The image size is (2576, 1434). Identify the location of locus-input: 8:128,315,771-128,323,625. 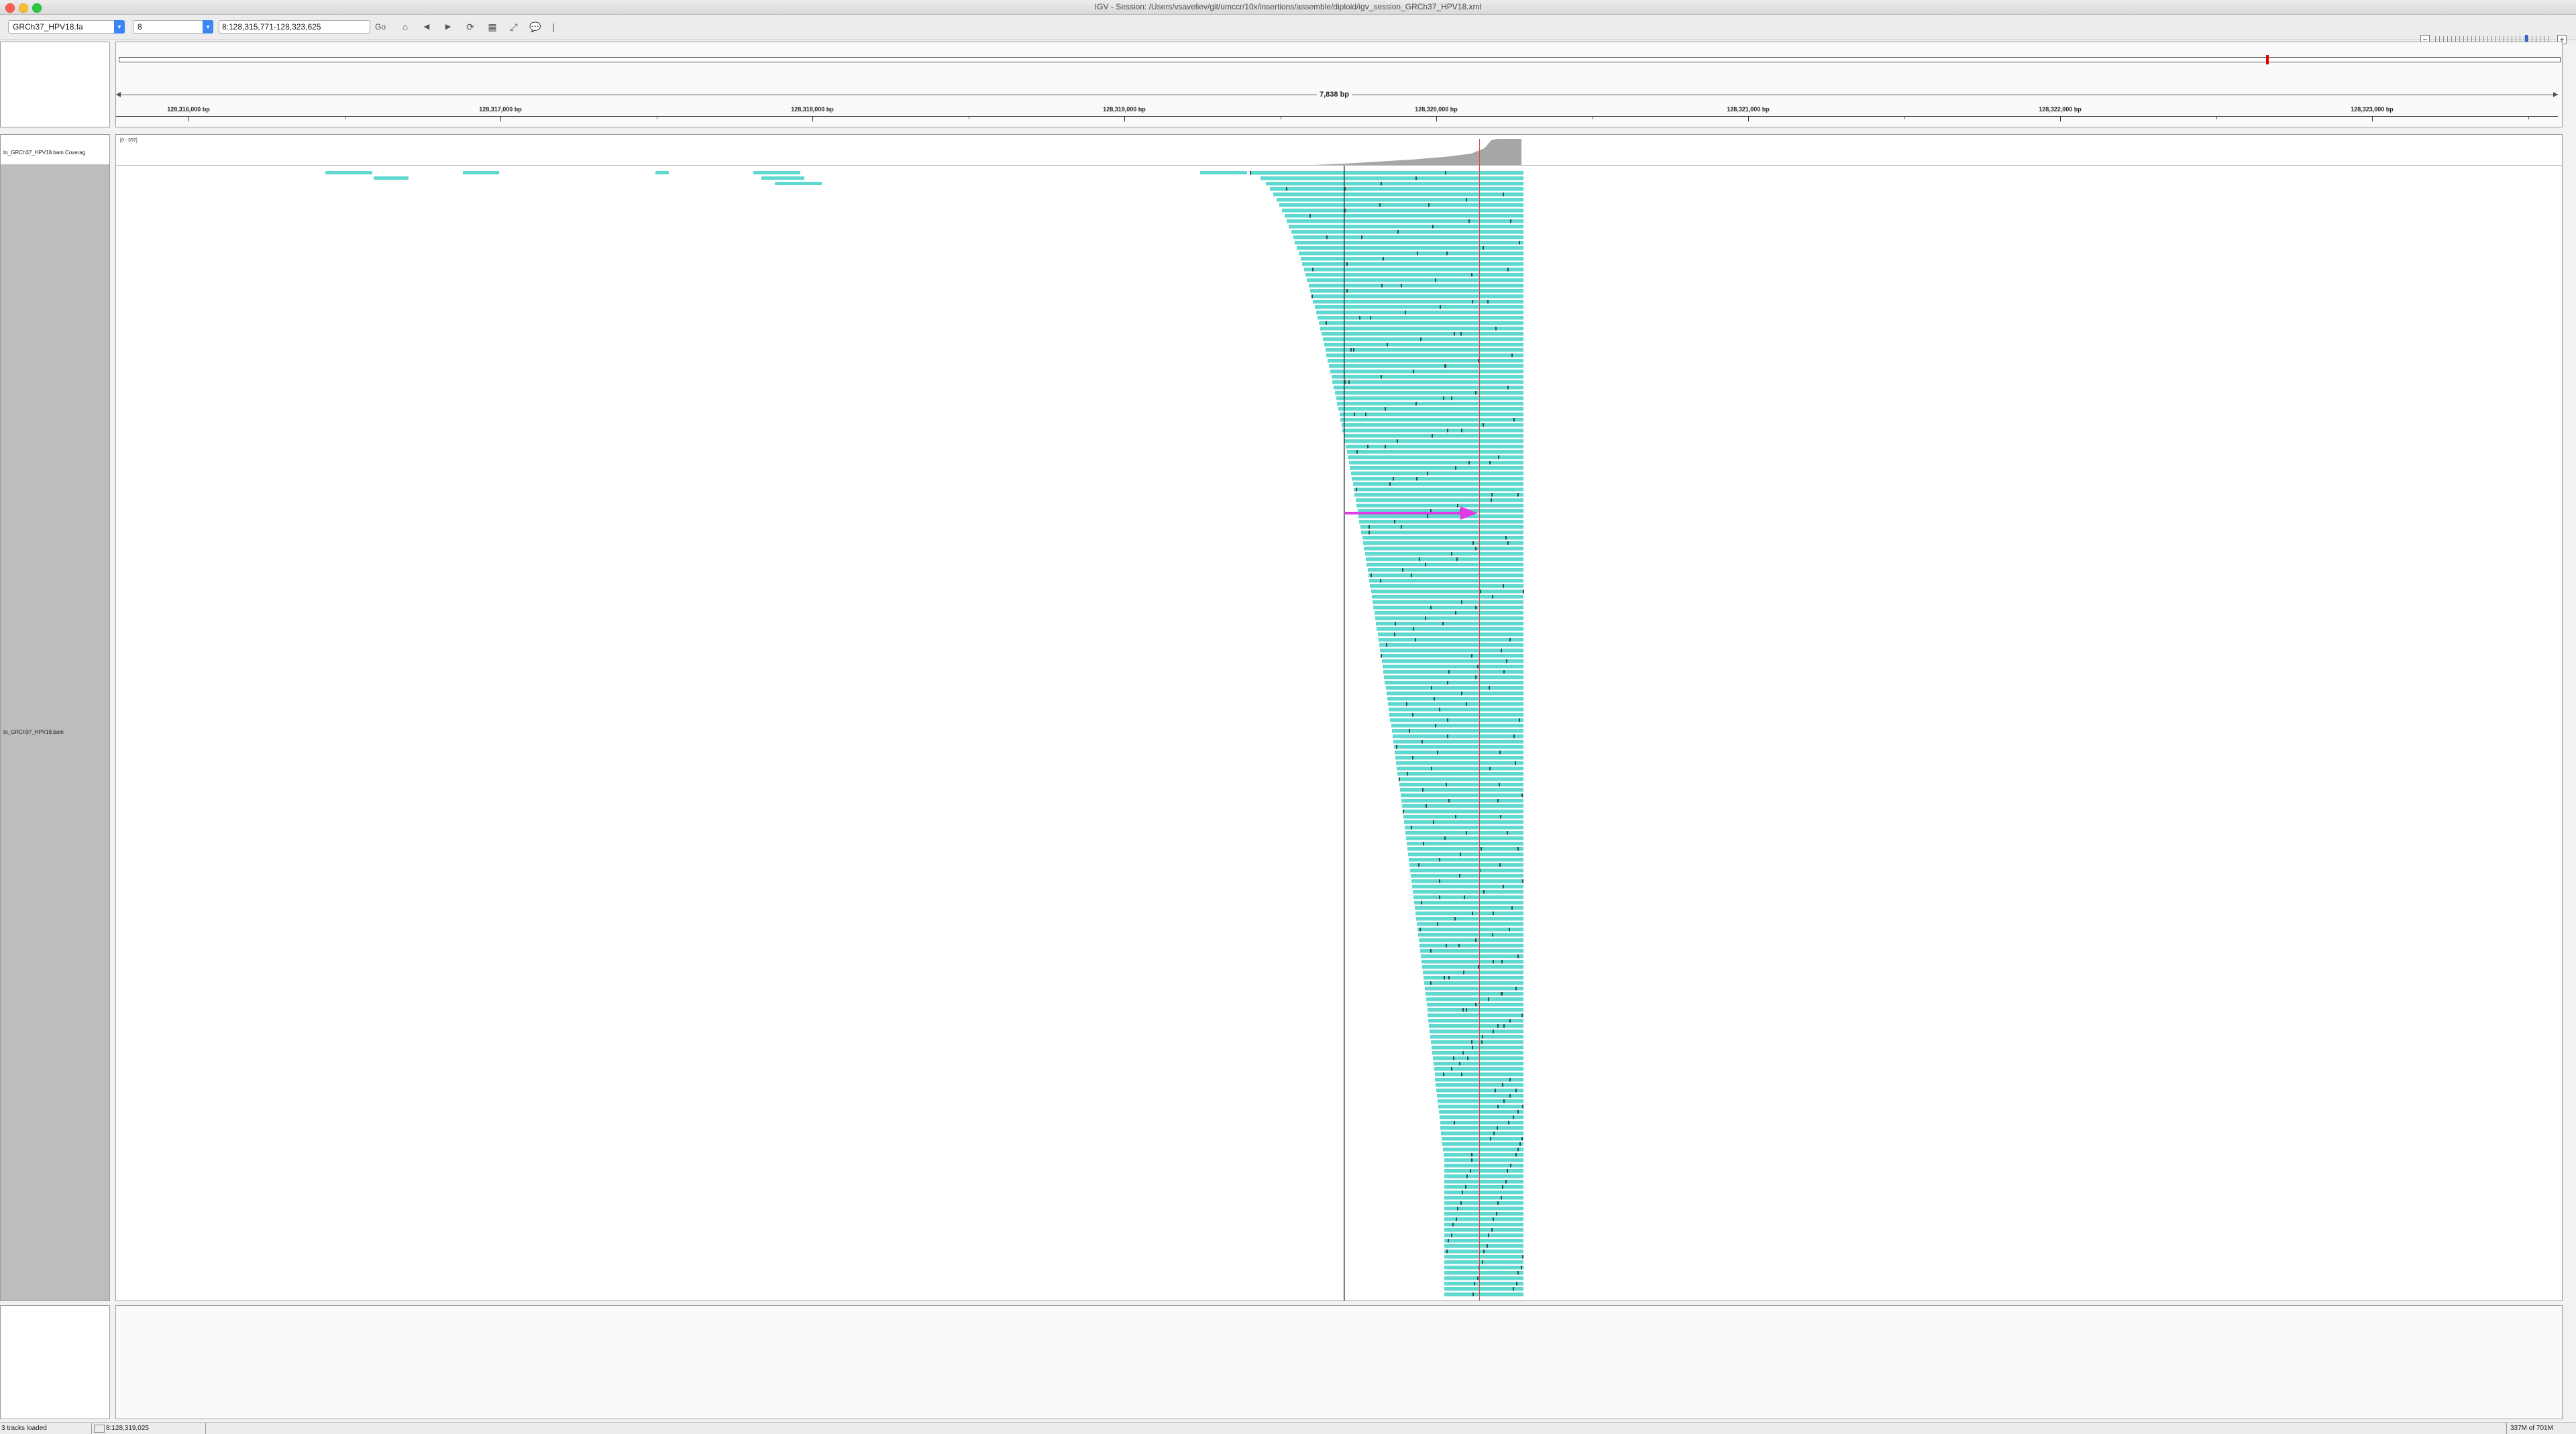
(294, 27).